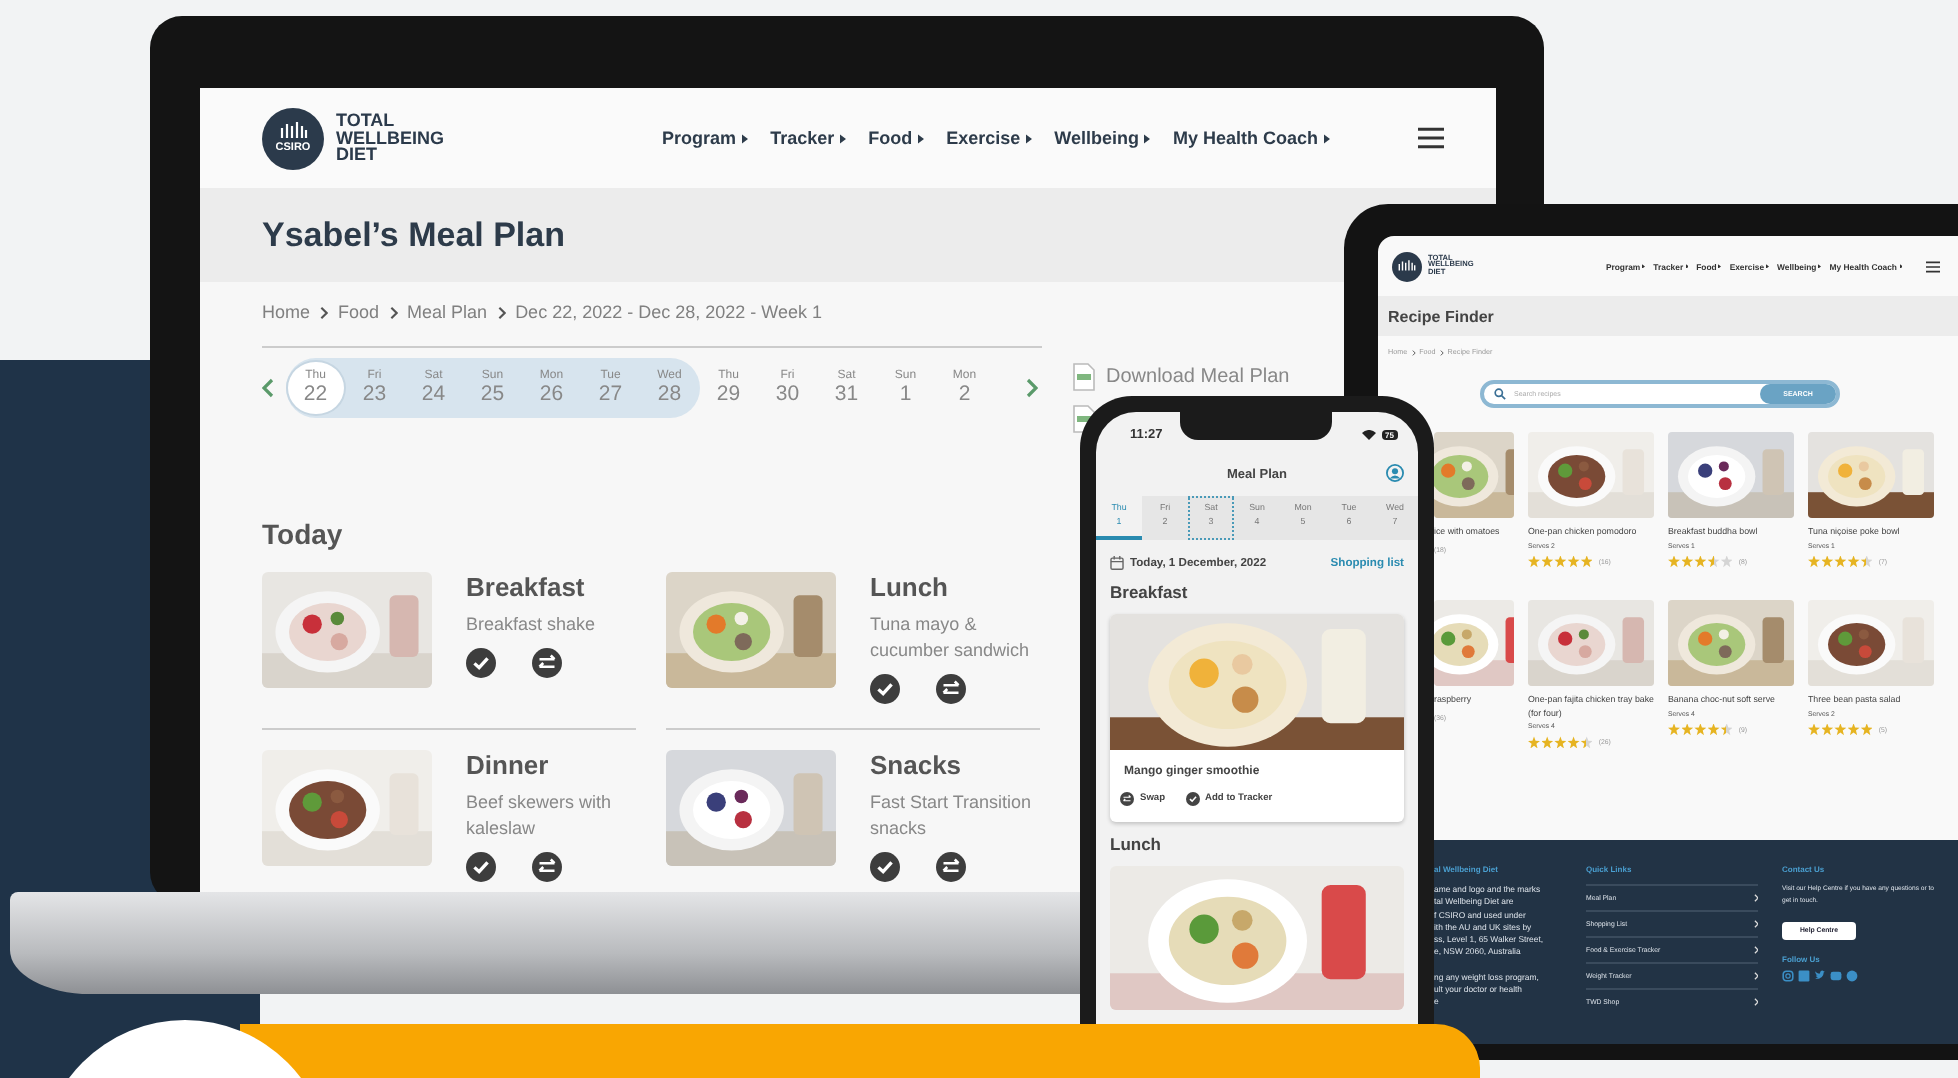 This screenshot has height=1078, width=1958. Describe the element at coordinates (952, 816) in the screenshot. I see `meal-description: Fast Start Transition snacks` at that location.